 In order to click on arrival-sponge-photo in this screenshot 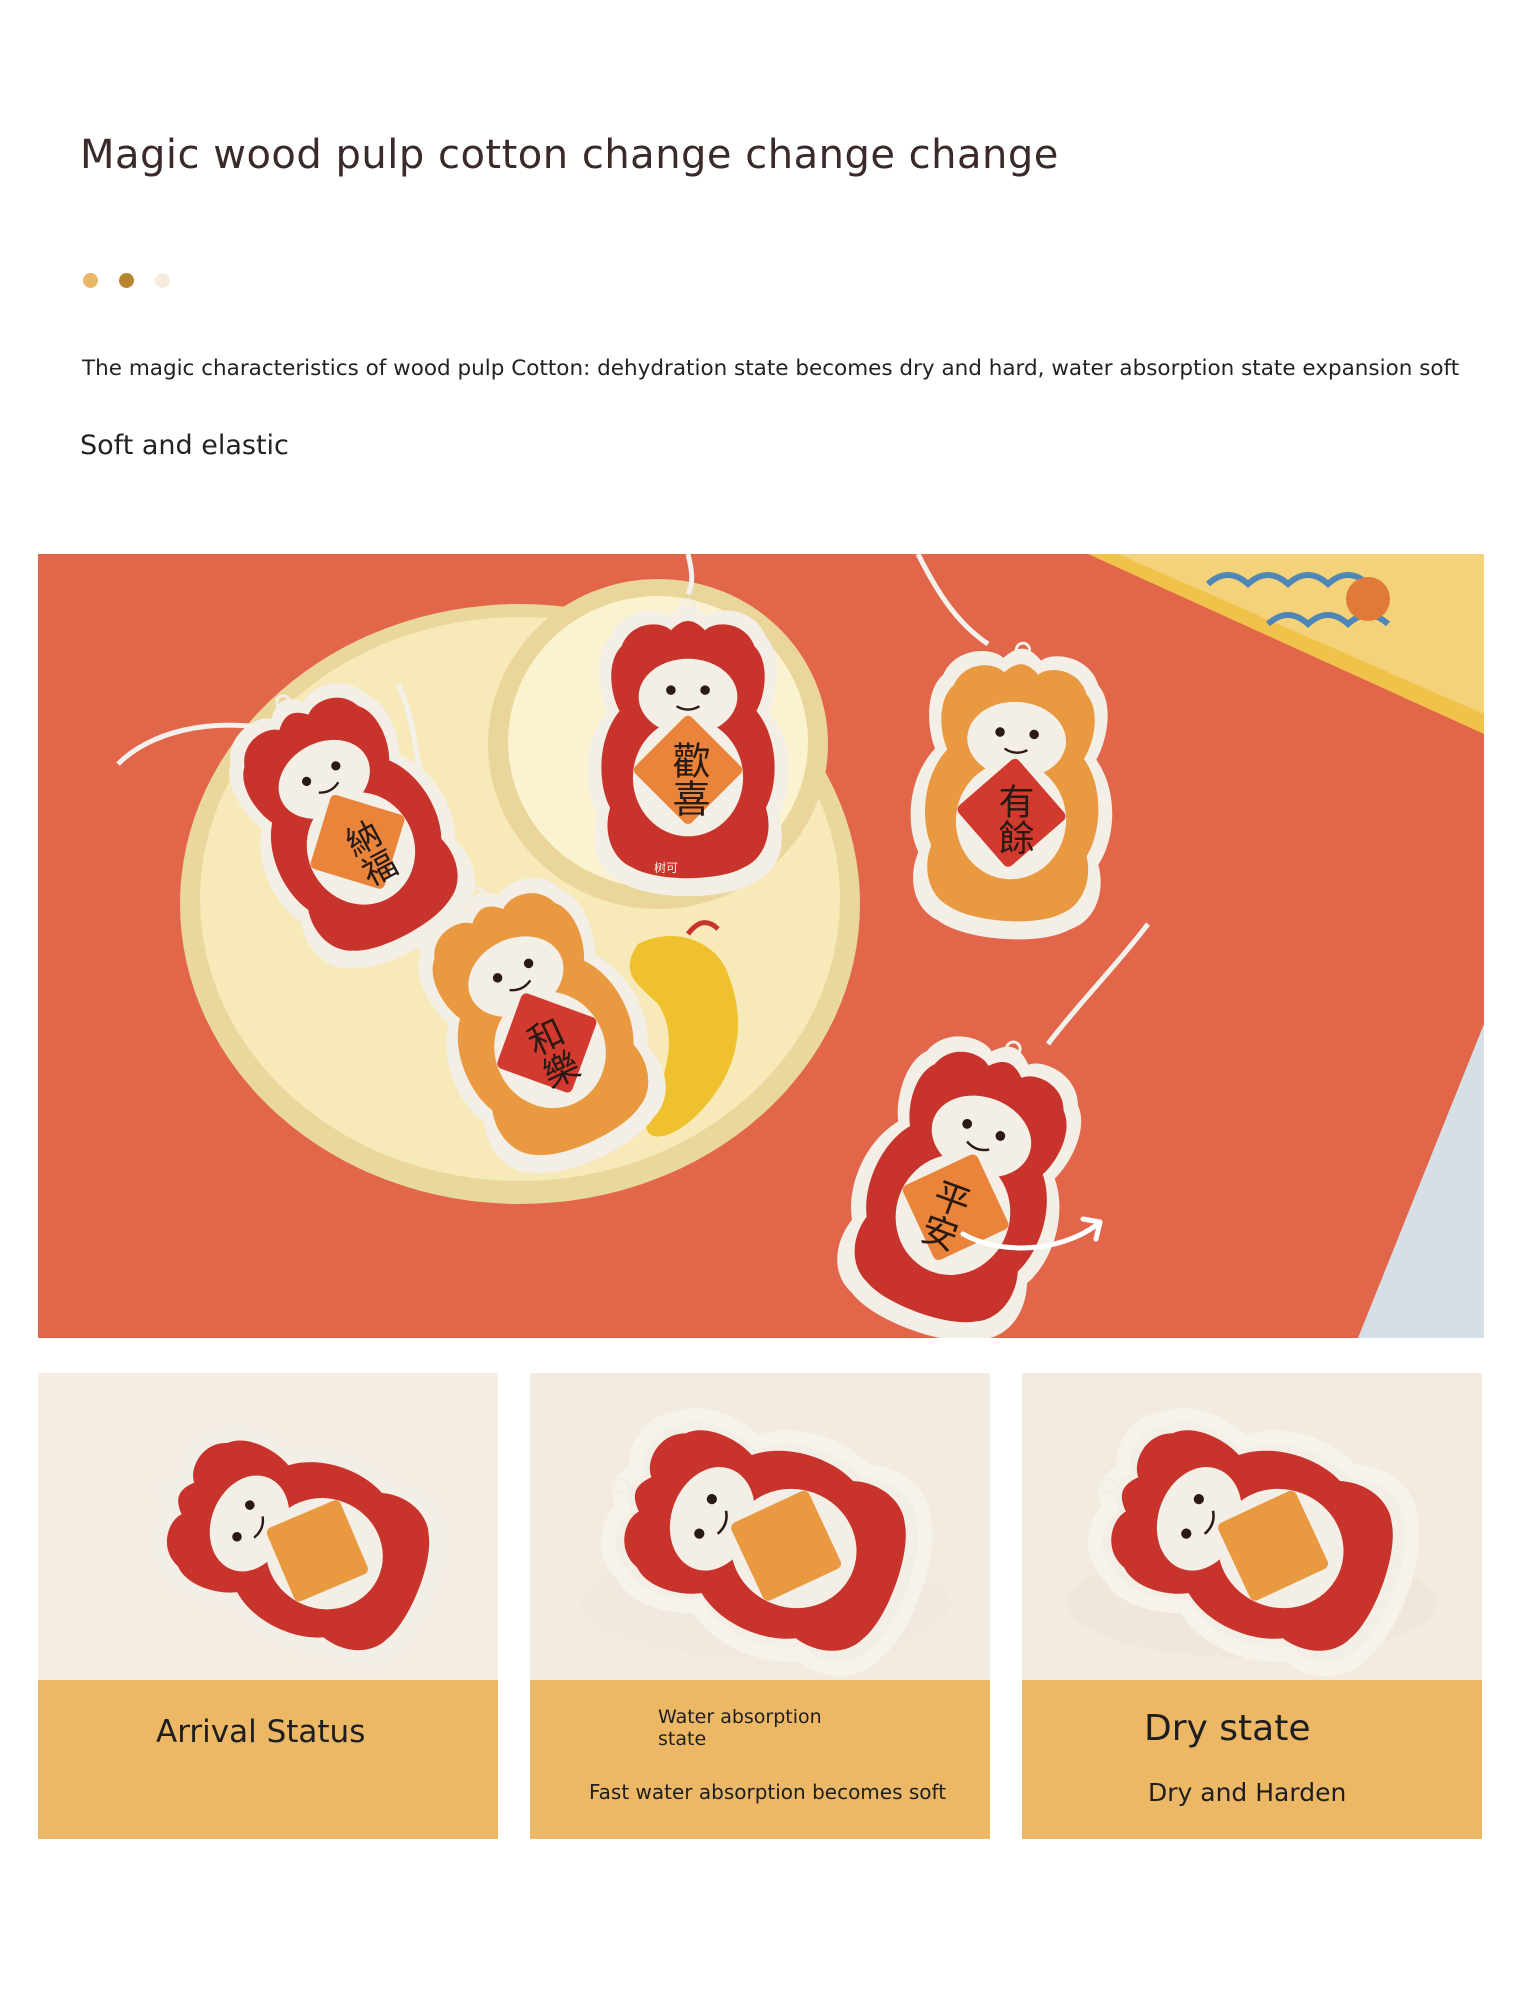, I will do `click(268, 1526)`.